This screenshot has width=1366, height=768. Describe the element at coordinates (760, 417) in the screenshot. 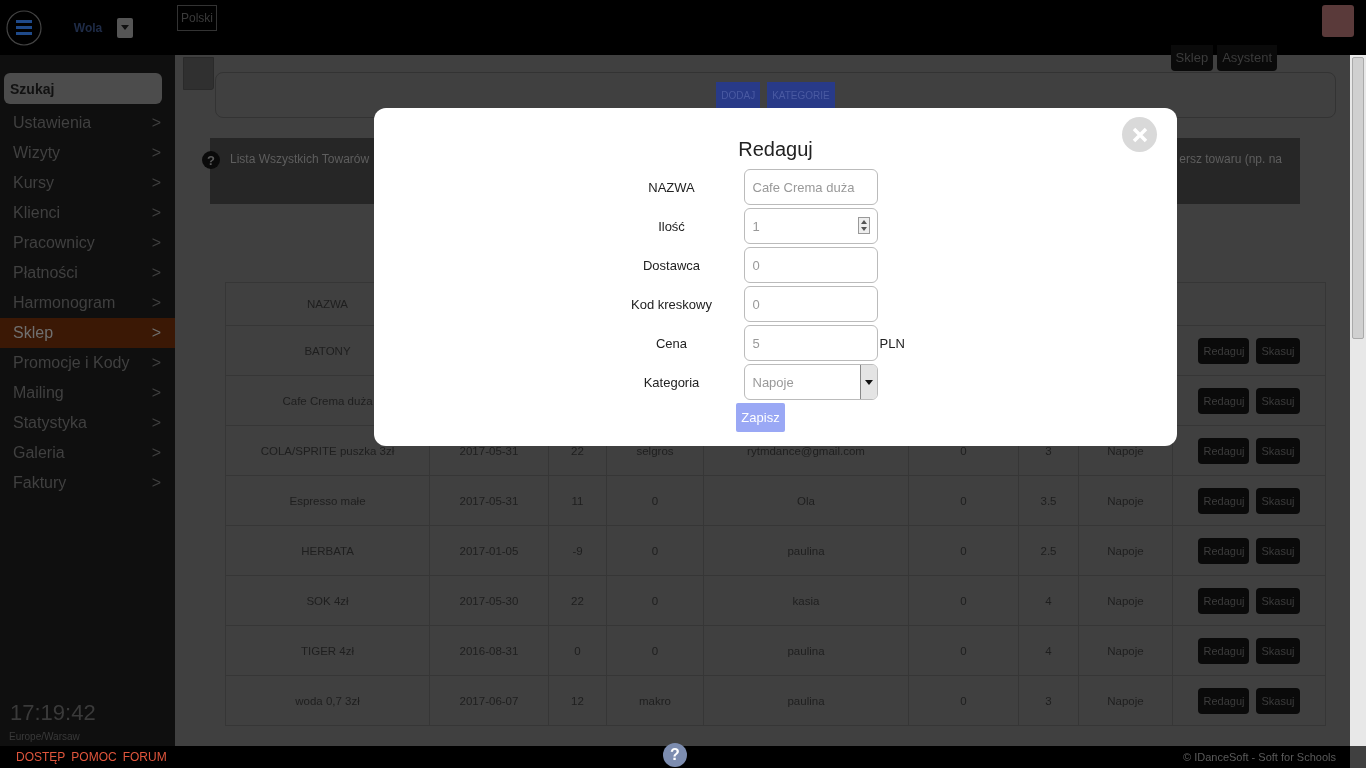

I see `save-button: Zapisz` at that location.